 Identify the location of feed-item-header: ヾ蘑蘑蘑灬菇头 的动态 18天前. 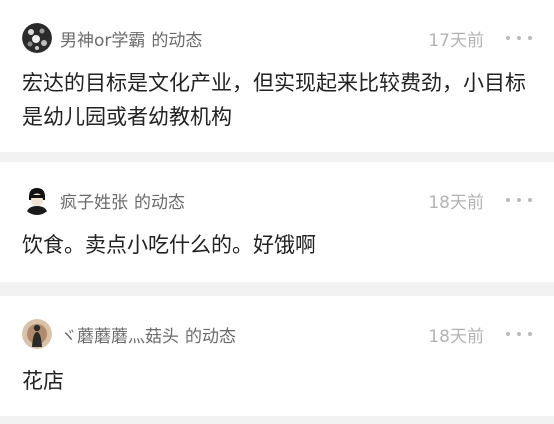
(277, 334).